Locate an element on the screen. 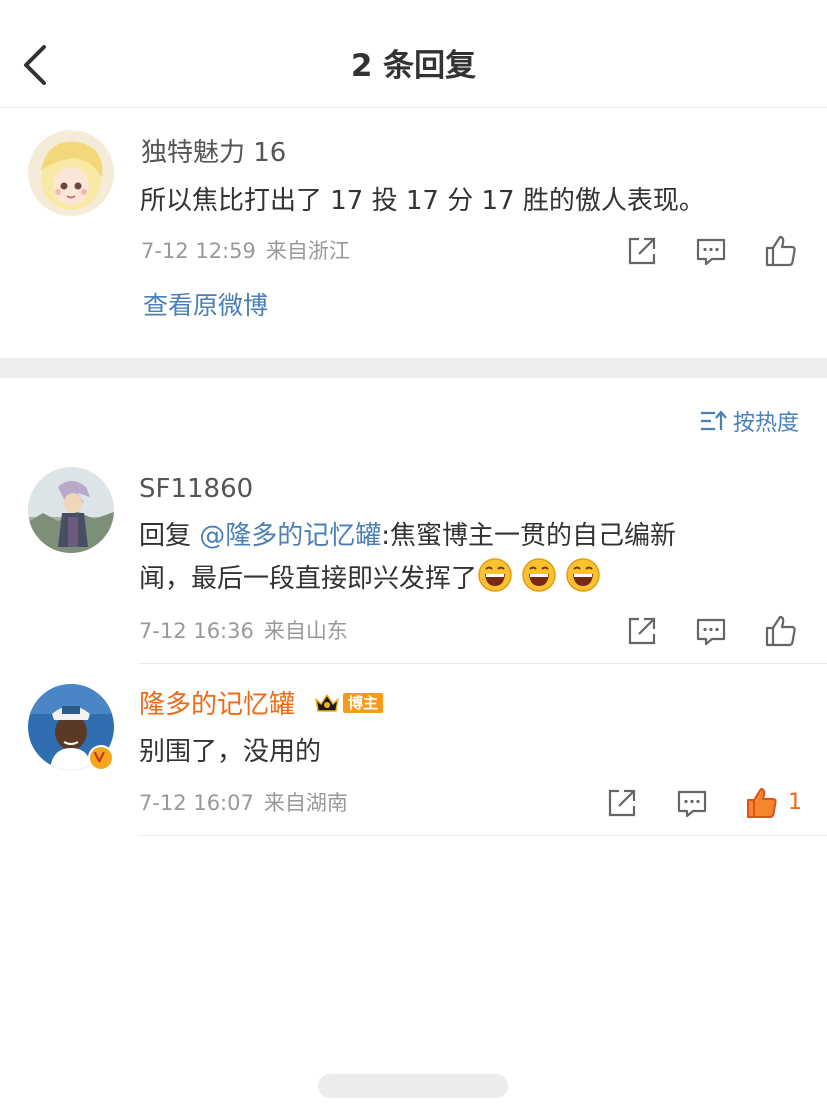  timestamp: 7-12 16:36 is located at coordinates (196, 631).